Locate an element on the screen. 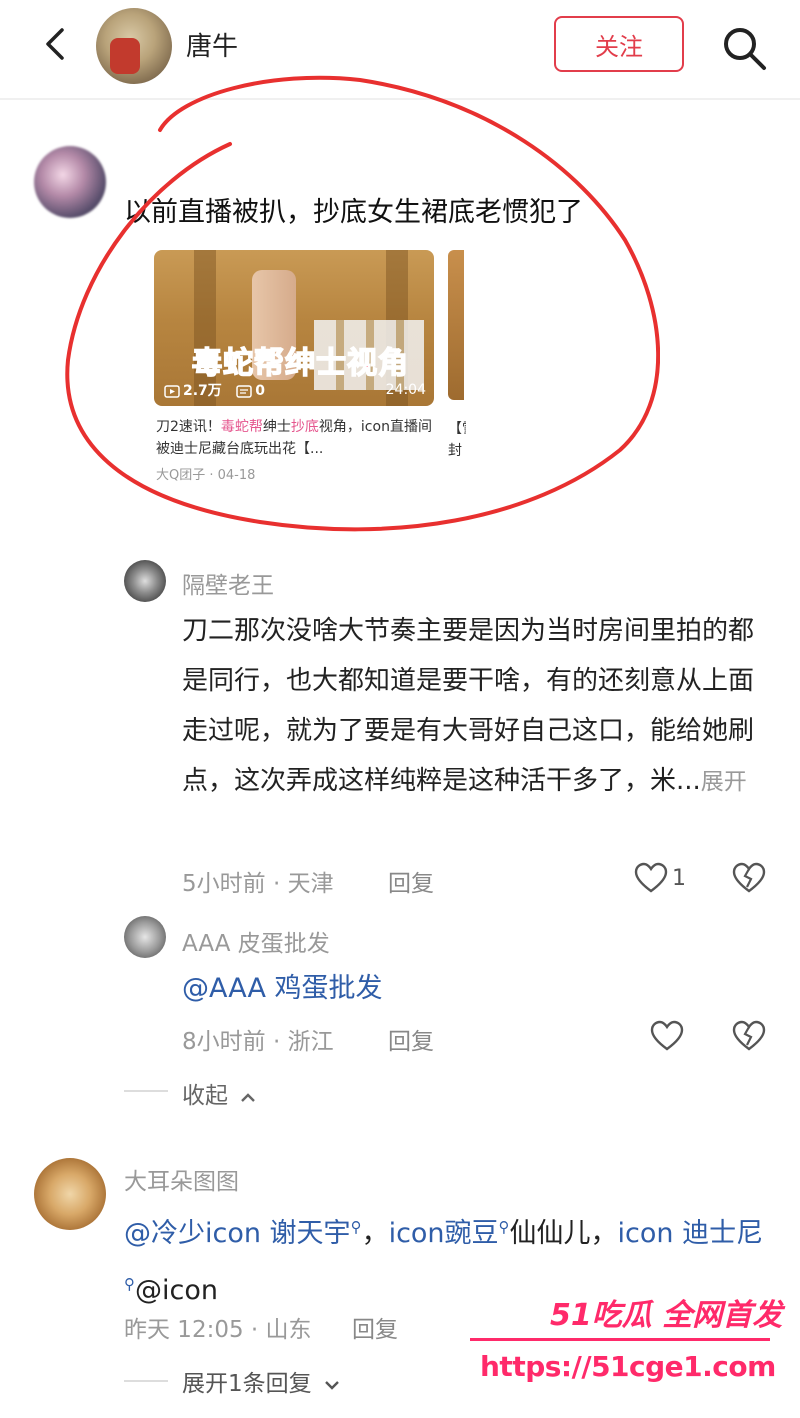  chevron-down-icon is located at coordinates (332, 1385).